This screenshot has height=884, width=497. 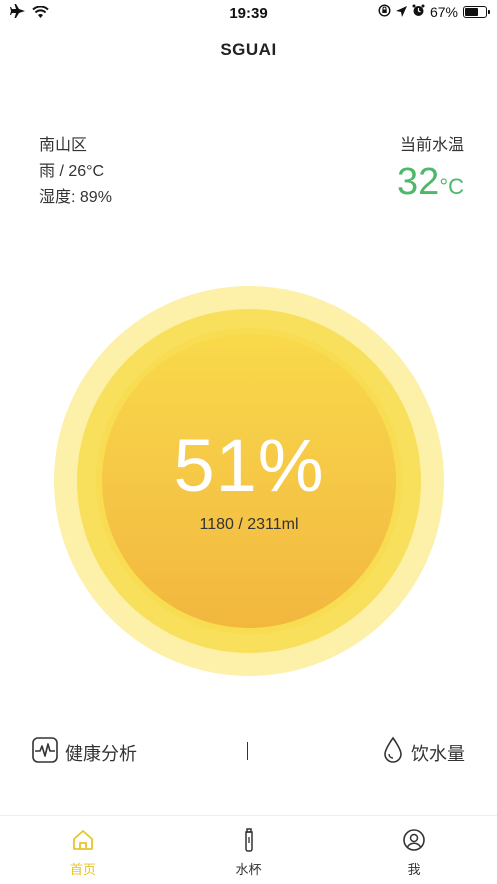 I want to click on location-icon, so click(x=401, y=12).